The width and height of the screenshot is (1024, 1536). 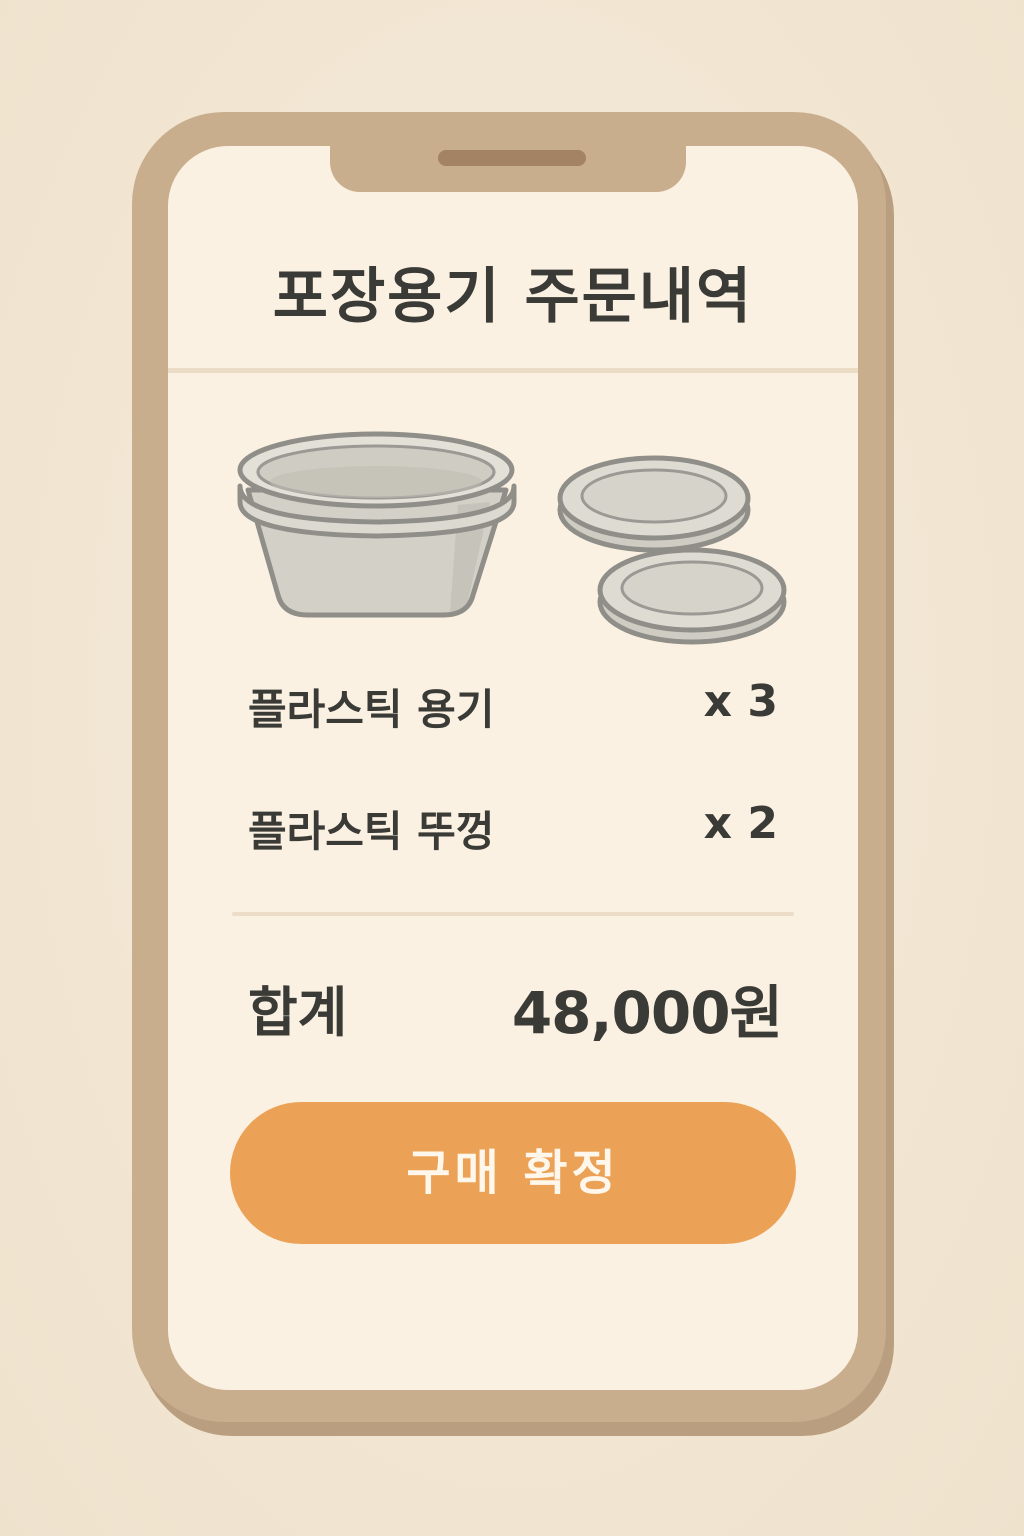 I want to click on order-item-row-container: 플라스틱 용기 x 3, so click(x=513, y=706).